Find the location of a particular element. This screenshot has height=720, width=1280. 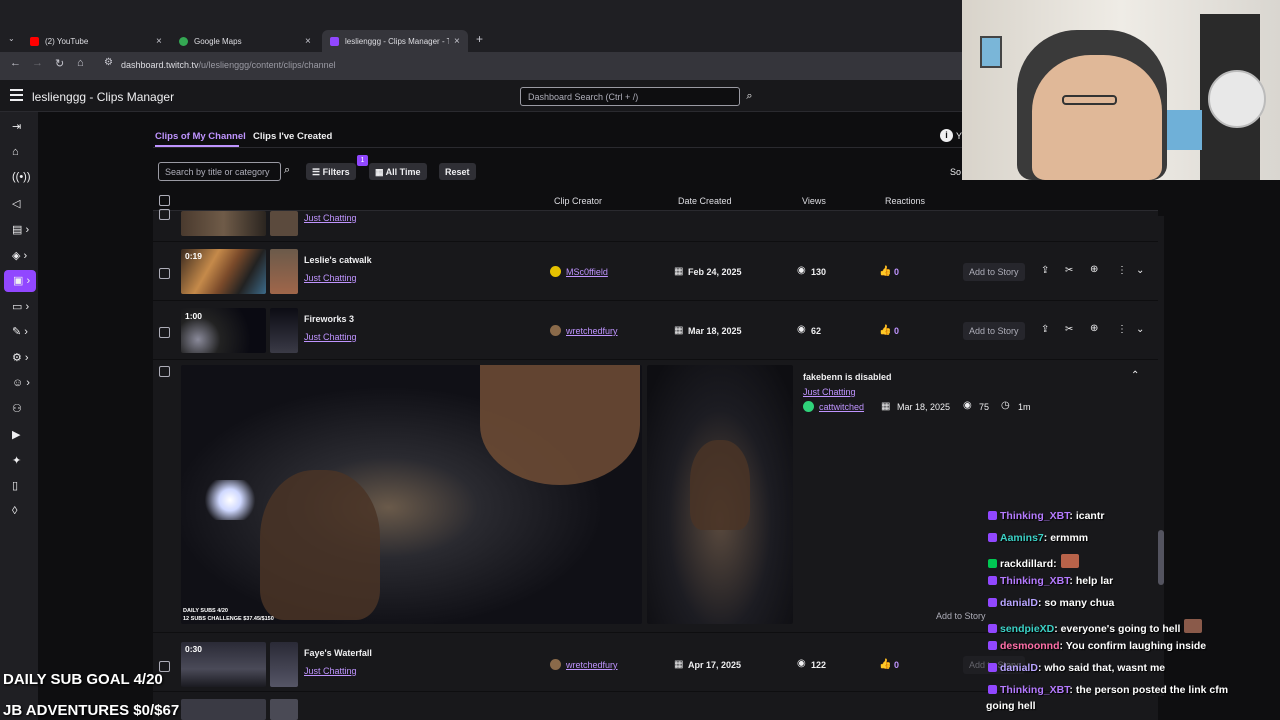

viewer-rewards-icon: ☺ › is located at coordinates (22, 385).